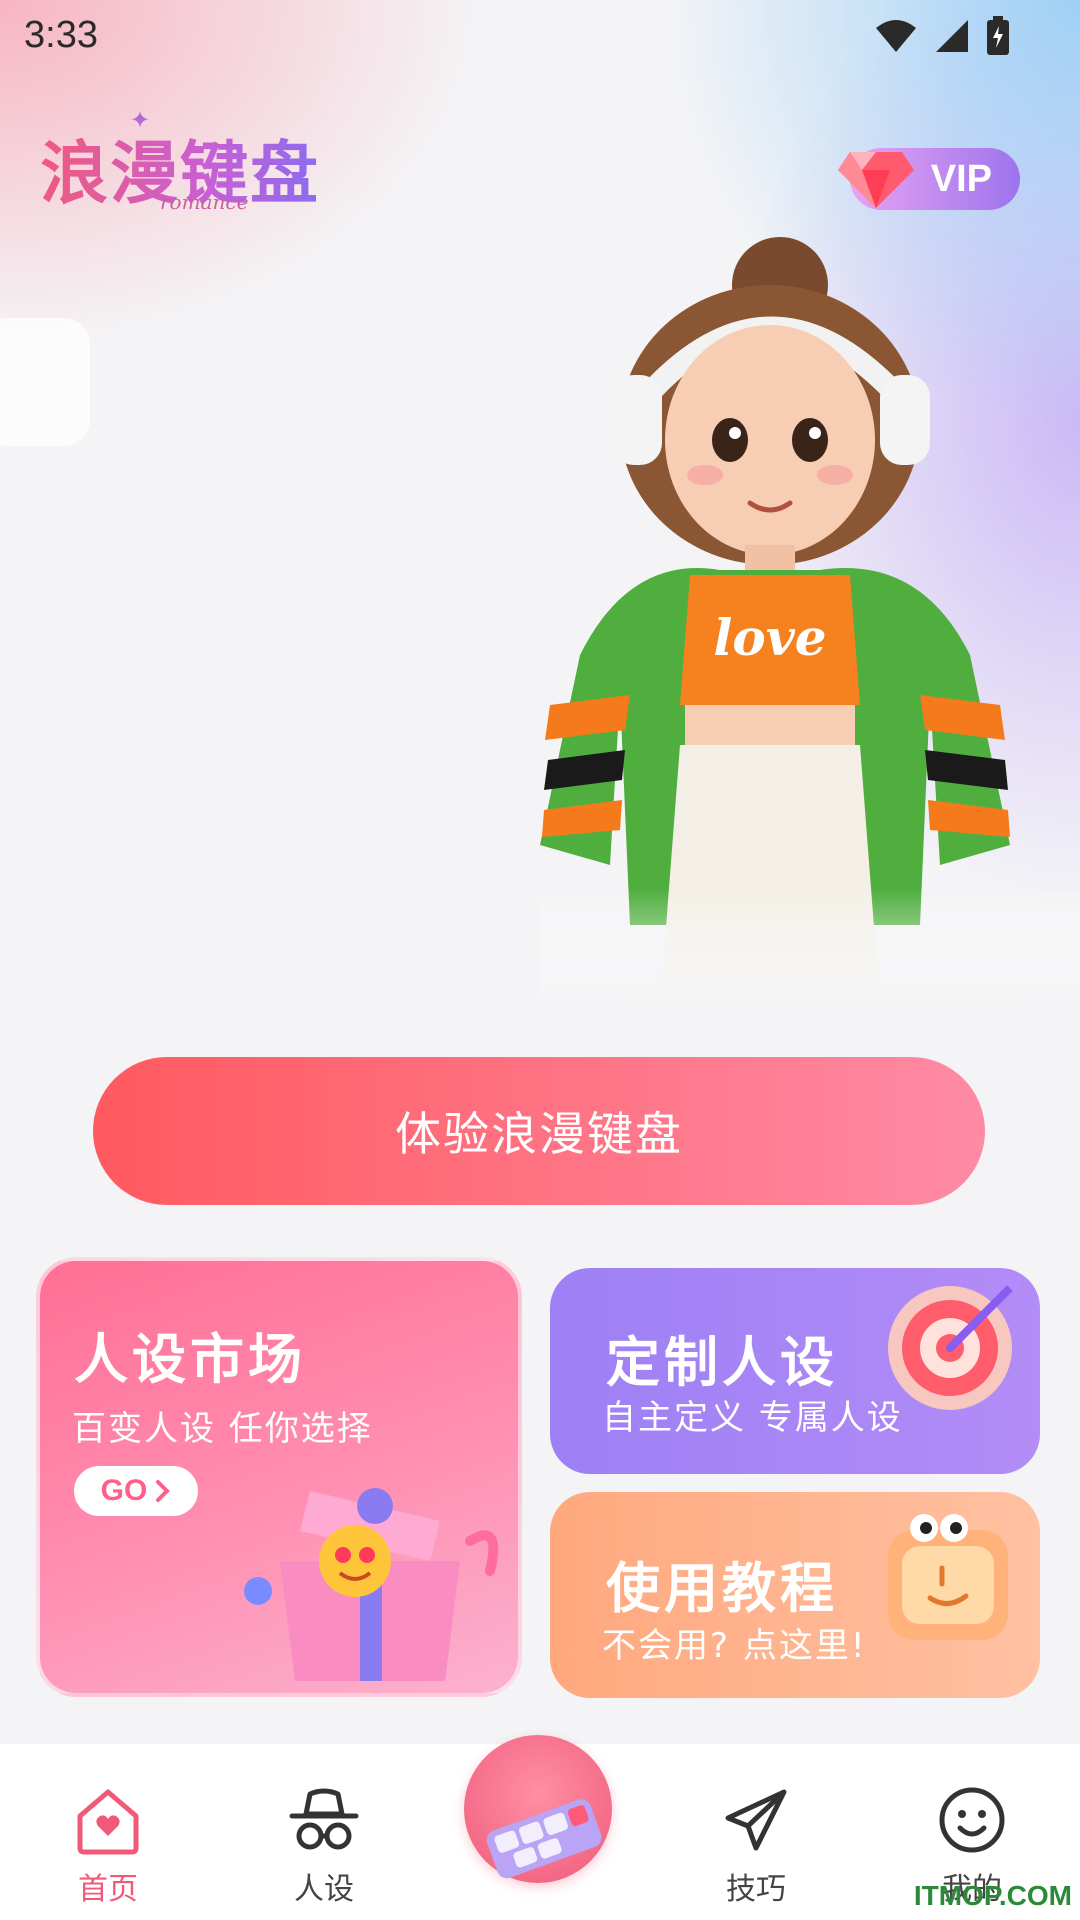 Image resolution: width=1080 pixels, height=1920 pixels. Describe the element at coordinates (124, 1490) in the screenshot. I see `go-label: GO` at that location.